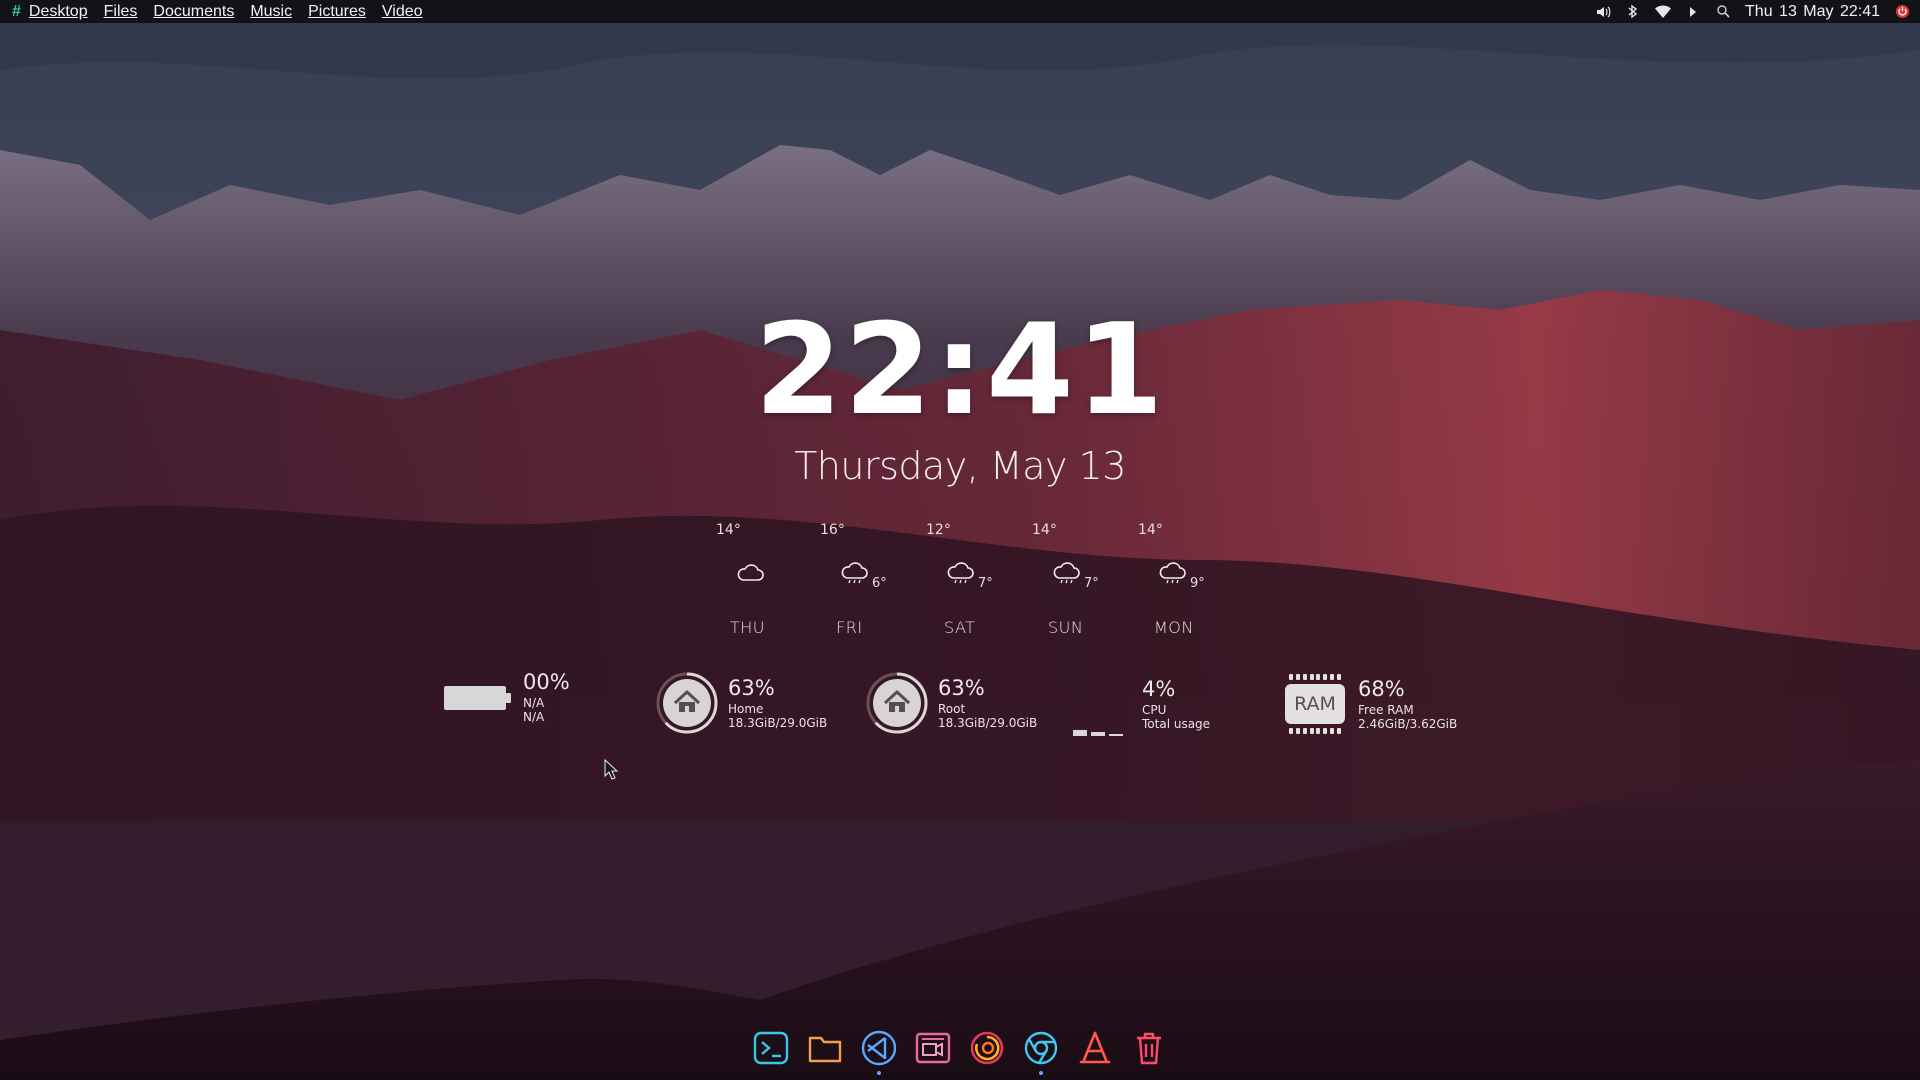 Image resolution: width=1920 pixels, height=1080 pixels. I want to click on cpu-percent: 4%, so click(1159, 688).